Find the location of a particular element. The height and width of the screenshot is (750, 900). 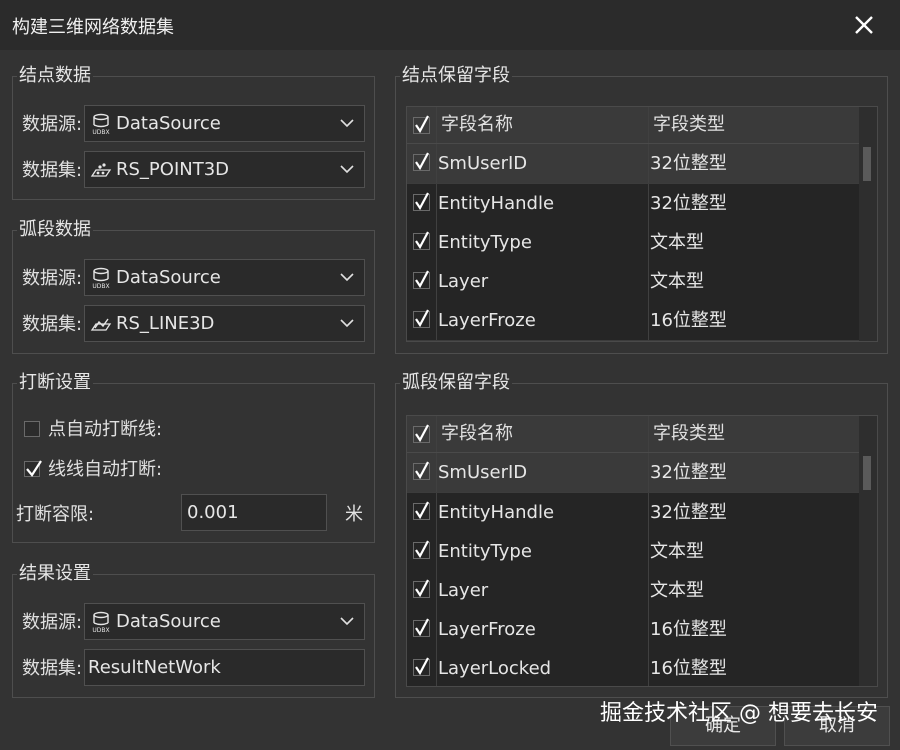

tolerance-unit: 米 is located at coordinates (354, 514).